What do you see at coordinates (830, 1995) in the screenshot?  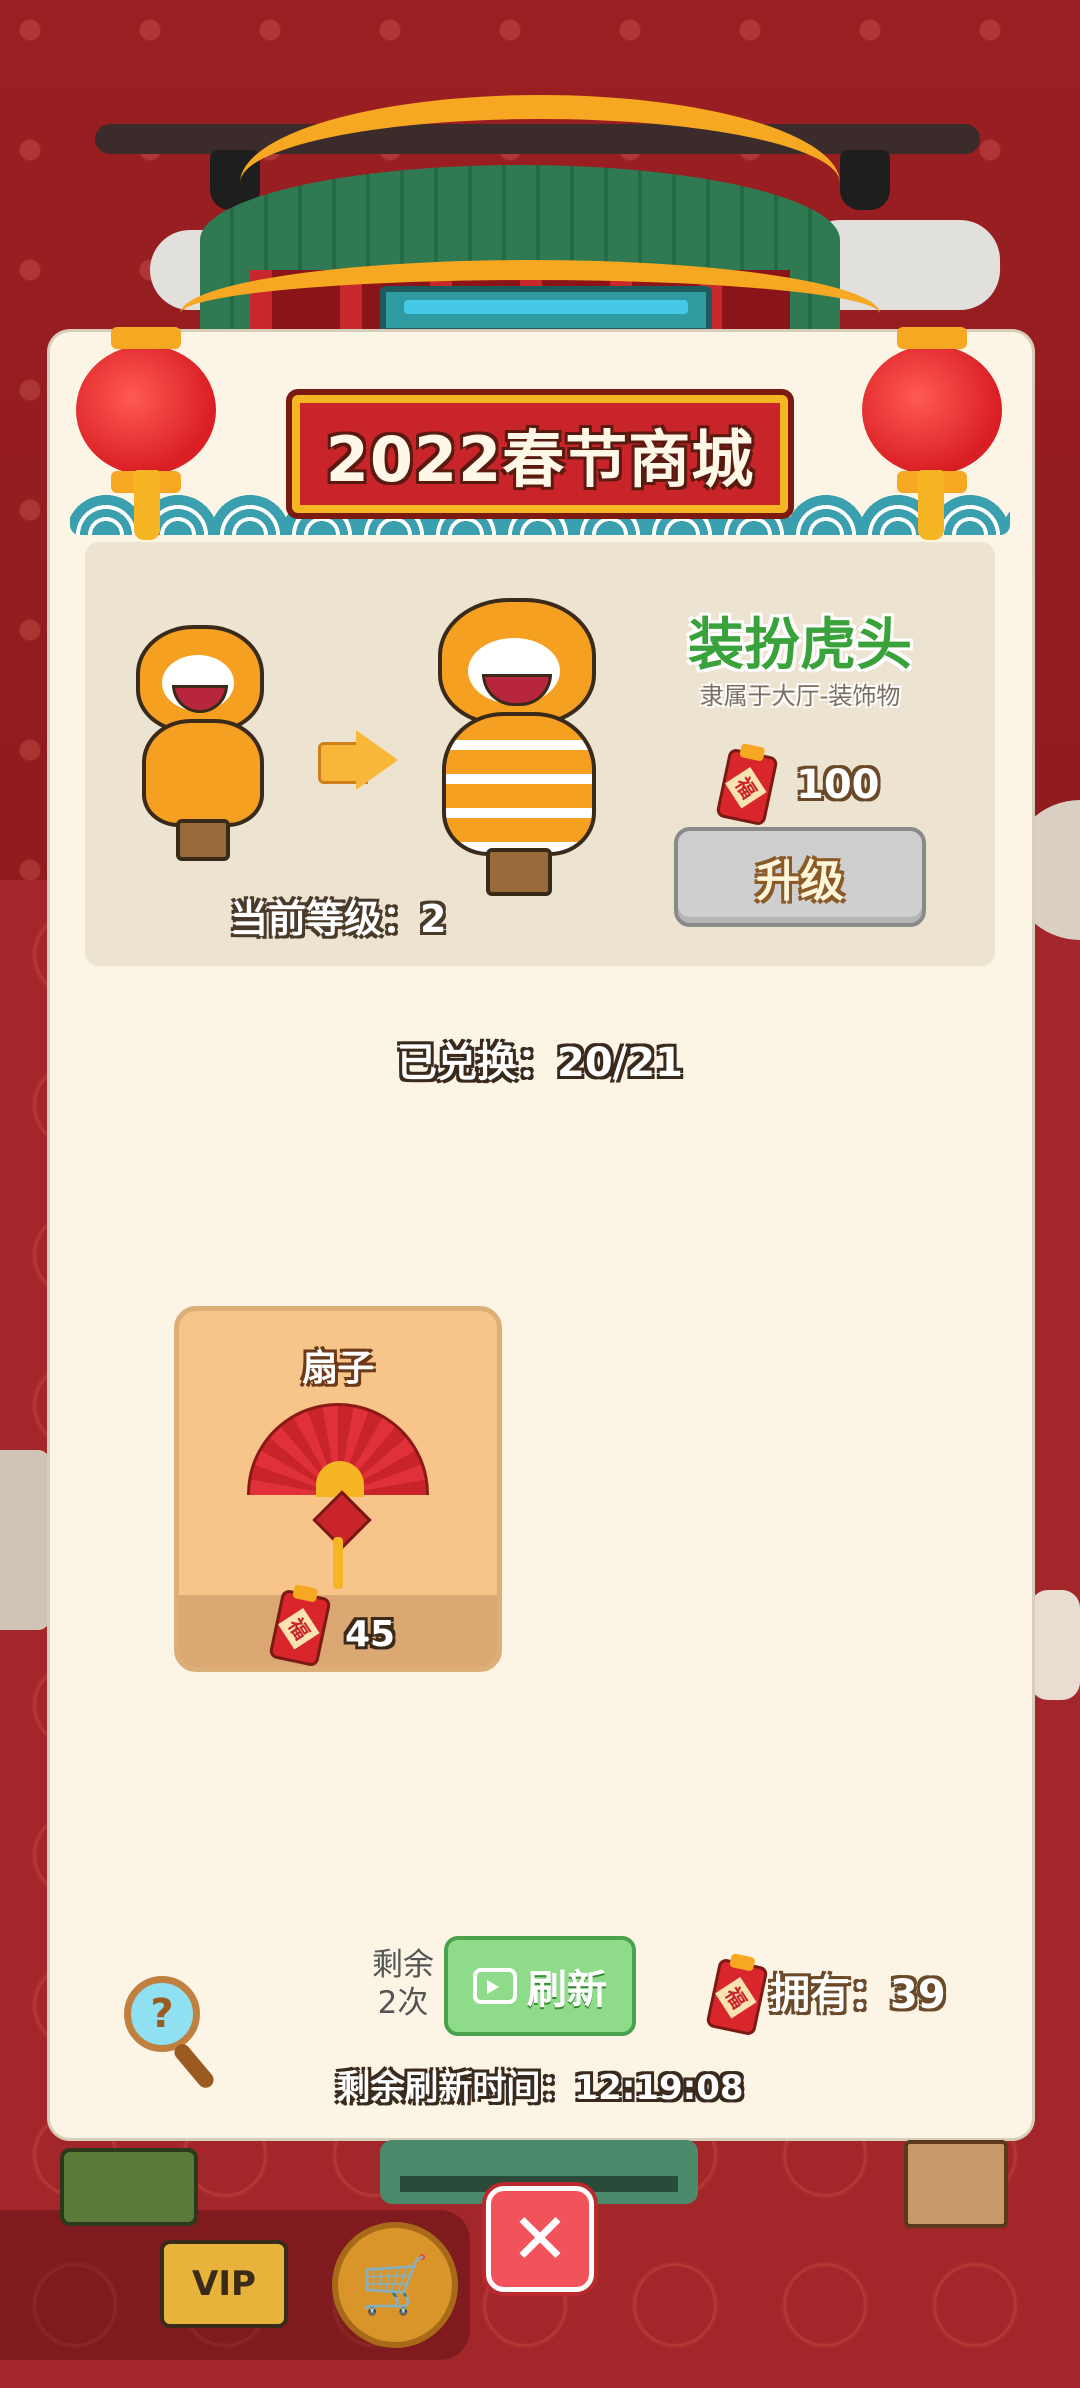 I see `owned-label: 拥有：` at bounding box center [830, 1995].